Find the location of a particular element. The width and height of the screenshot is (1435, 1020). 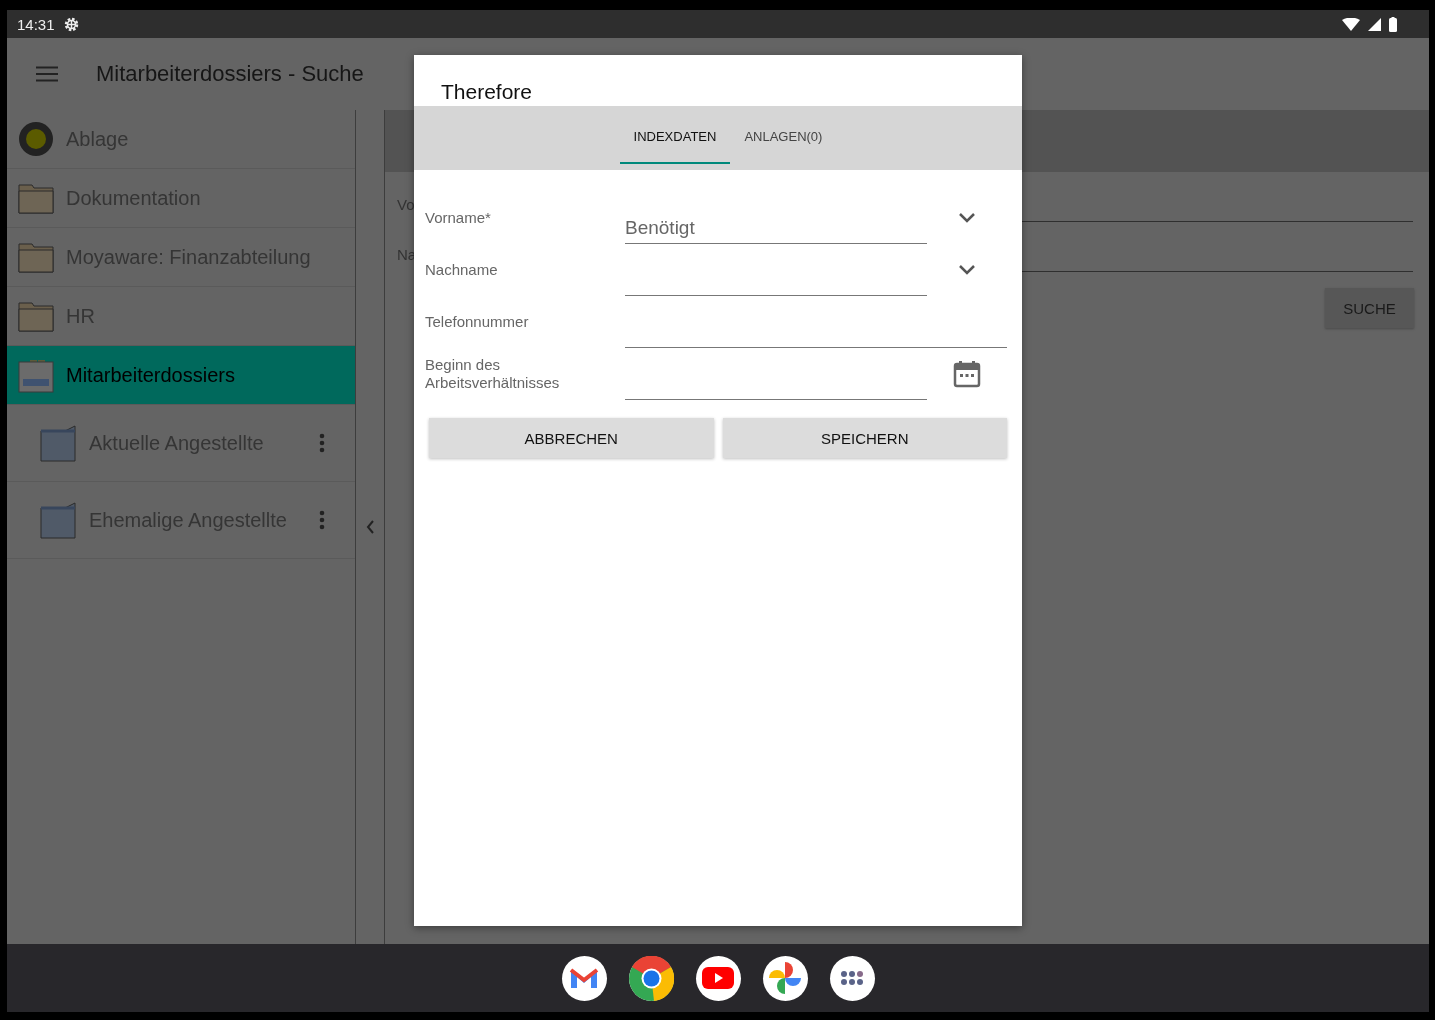

clock: 14:31 is located at coordinates (36, 24).